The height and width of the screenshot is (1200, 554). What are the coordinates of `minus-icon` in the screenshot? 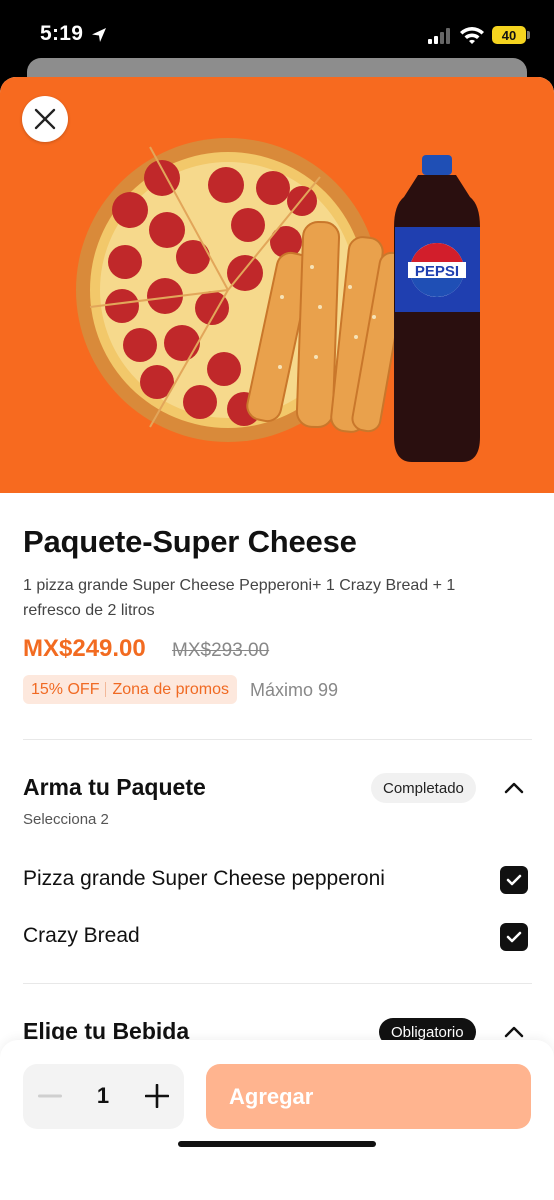 It's located at (50, 1096).